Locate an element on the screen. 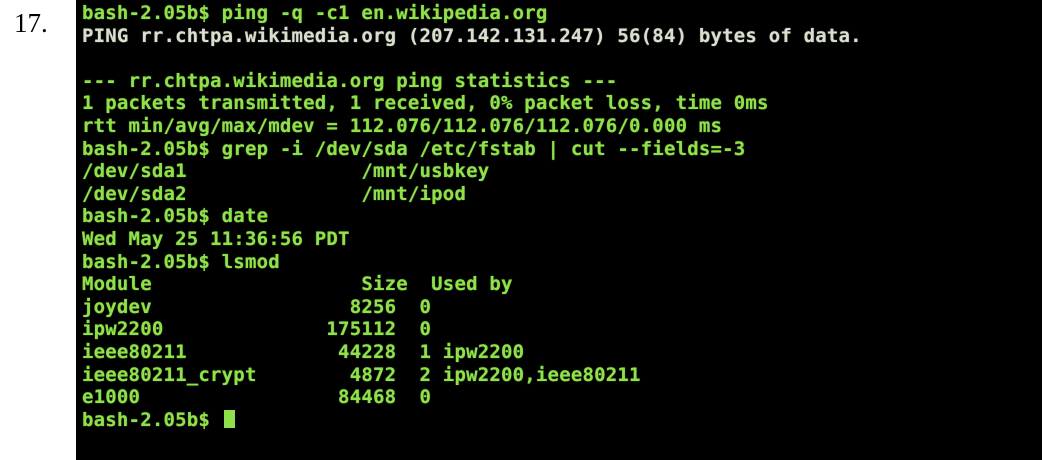 This screenshot has height=460, width=1042. terminal-line: bash-2.05b$ lsmod is located at coordinates (181, 261).